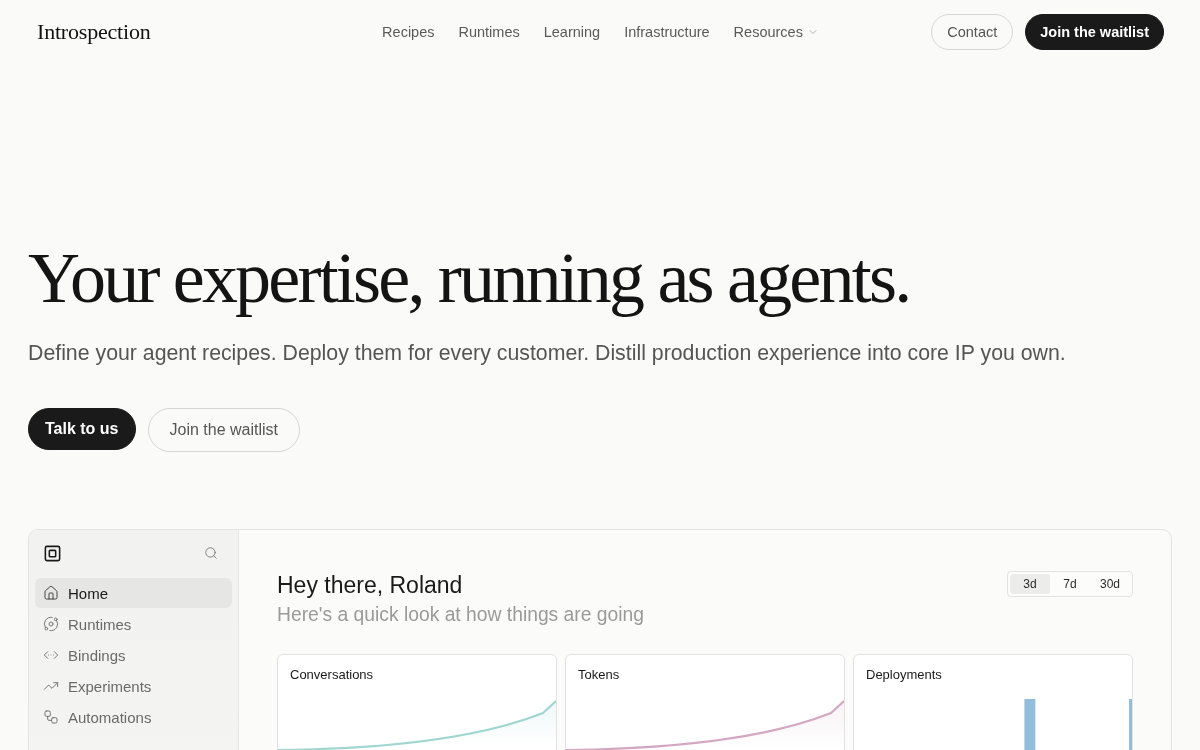 The image size is (1200, 750). I want to click on home-icon, so click(51, 593).